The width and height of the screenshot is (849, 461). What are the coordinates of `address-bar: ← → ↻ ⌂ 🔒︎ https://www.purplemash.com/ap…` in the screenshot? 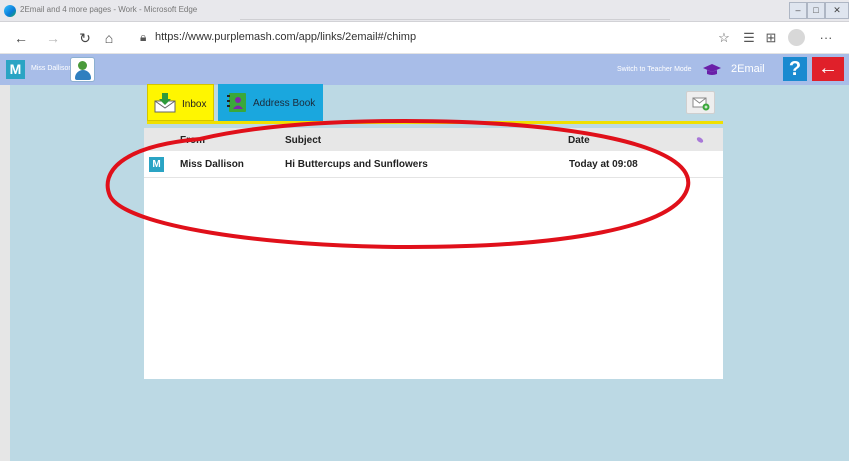 It's located at (424, 38).